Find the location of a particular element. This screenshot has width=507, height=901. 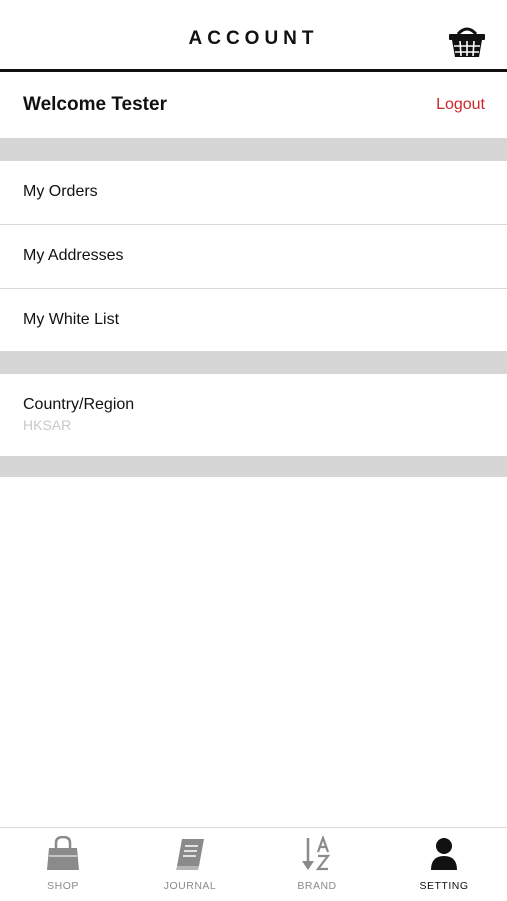

menu-item-label: My Addresses is located at coordinates (73, 255).